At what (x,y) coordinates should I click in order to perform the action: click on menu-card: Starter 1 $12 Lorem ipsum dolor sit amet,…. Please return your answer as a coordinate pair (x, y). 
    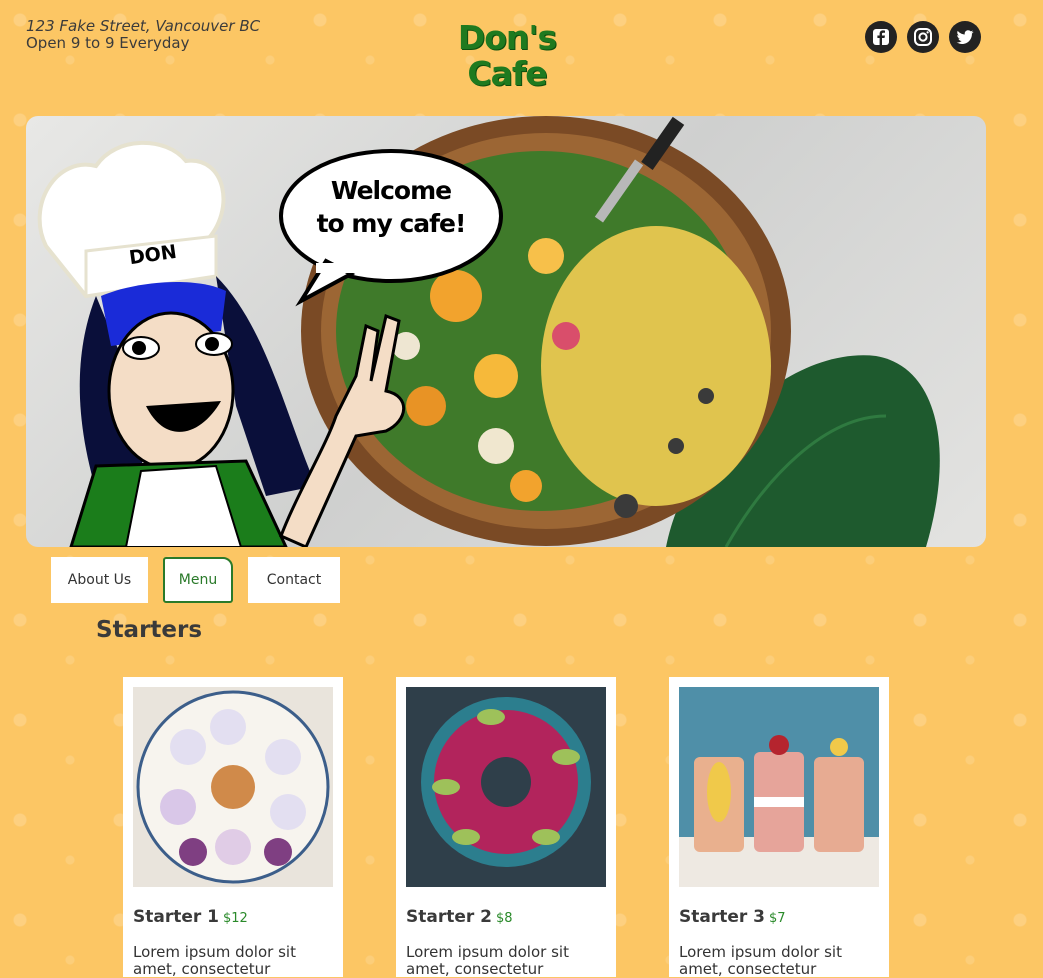
    Looking at the image, I should click on (233, 827).